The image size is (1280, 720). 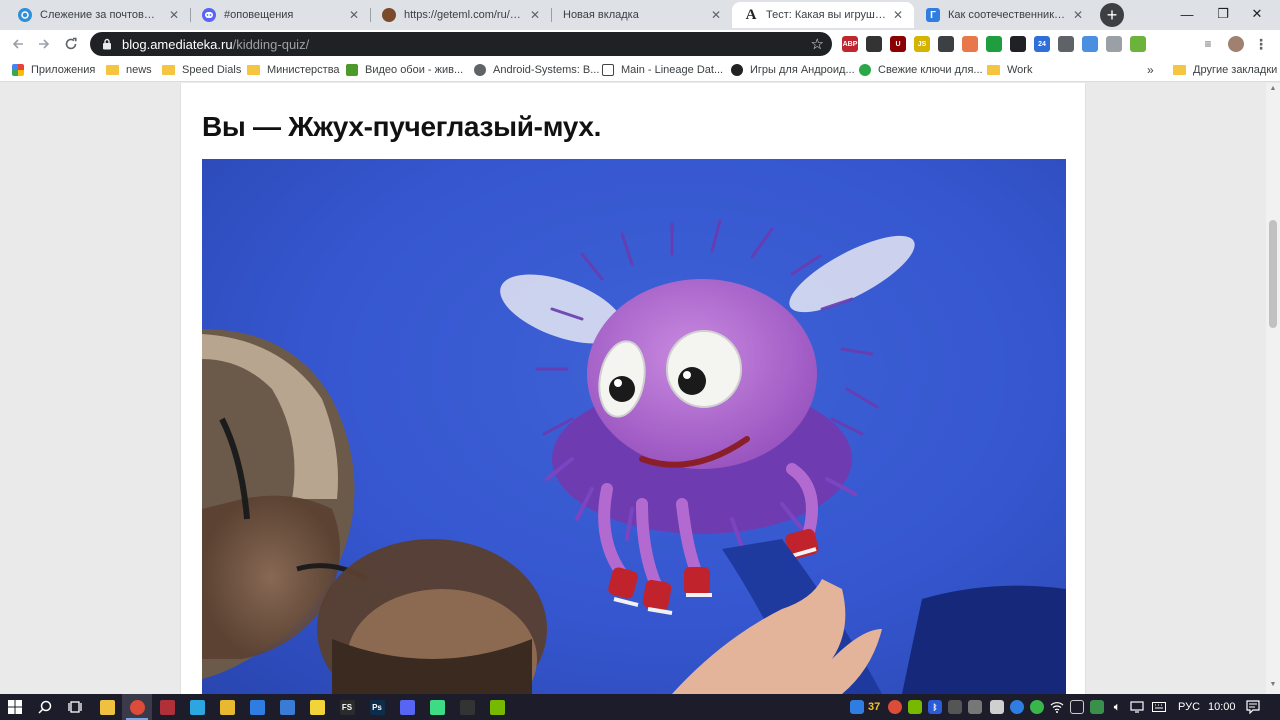 What do you see at coordinates (1112, 15) in the screenshot?
I see `new-tab-button: +` at bounding box center [1112, 15].